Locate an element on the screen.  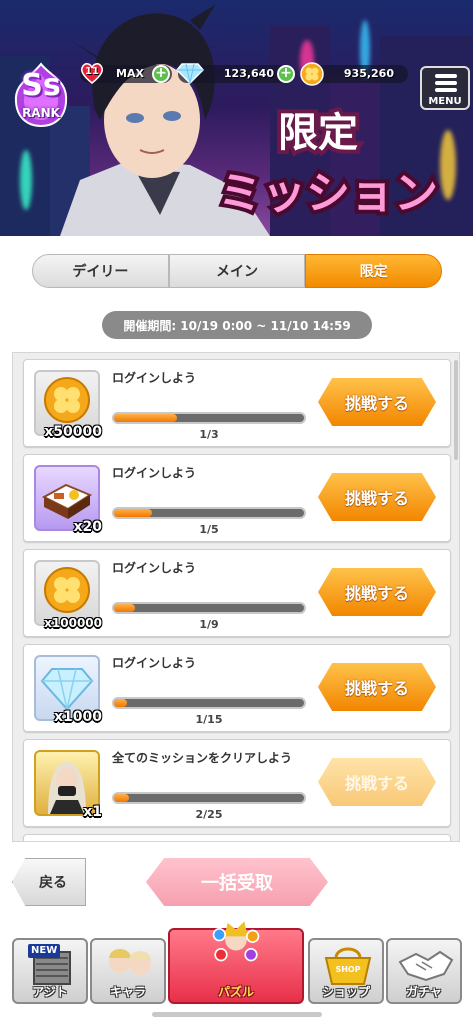
back-button: 戻る is located at coordinates (49, 882).